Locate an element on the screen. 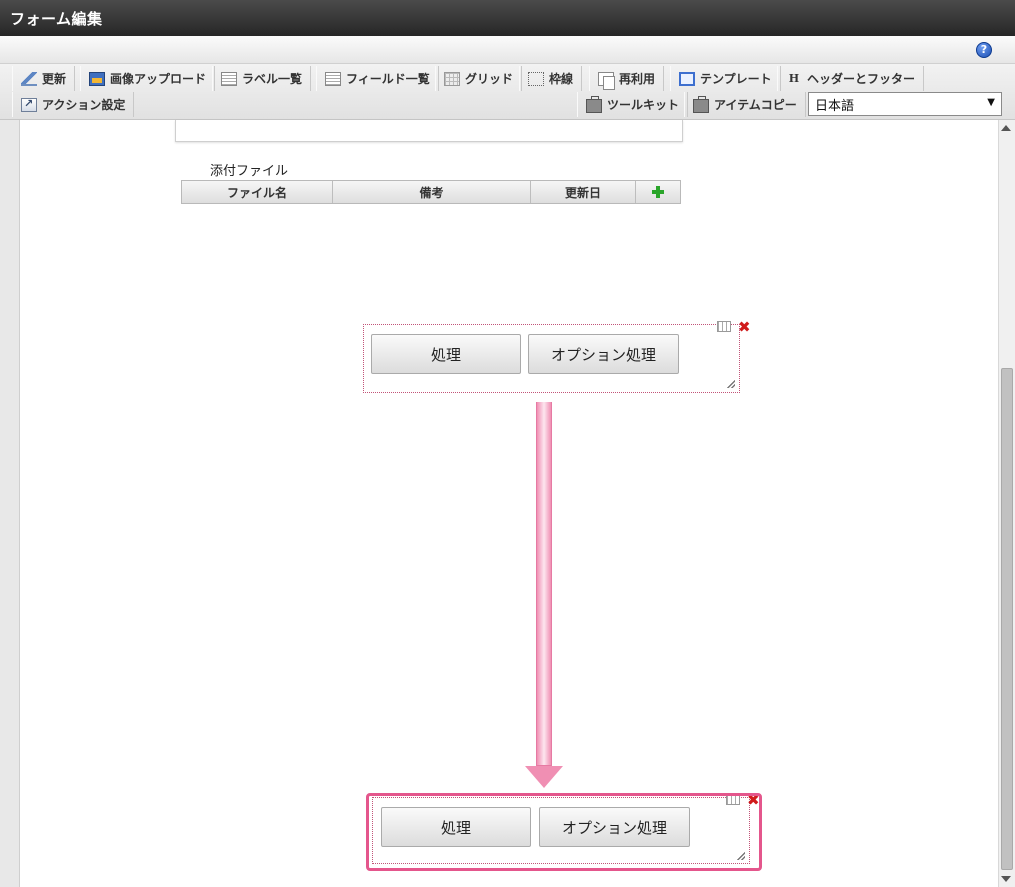 This screenshot has height=887, width=1015. action-settings-icon is located at coordinates (29, 104).